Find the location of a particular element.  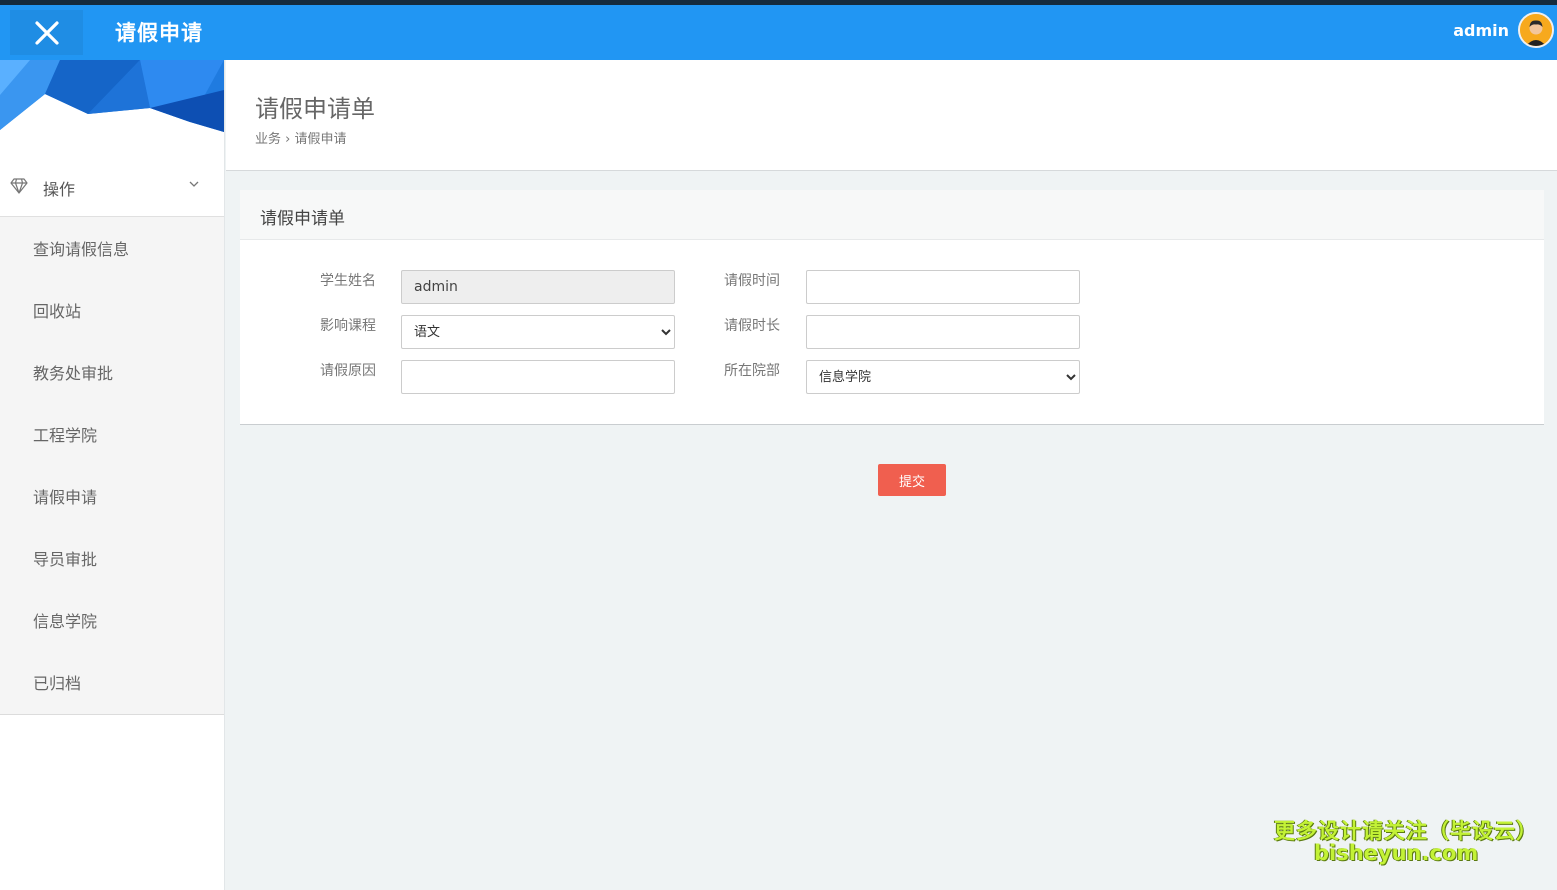

student-name-label: 学生姓名 is located at coordinates (348, 281).